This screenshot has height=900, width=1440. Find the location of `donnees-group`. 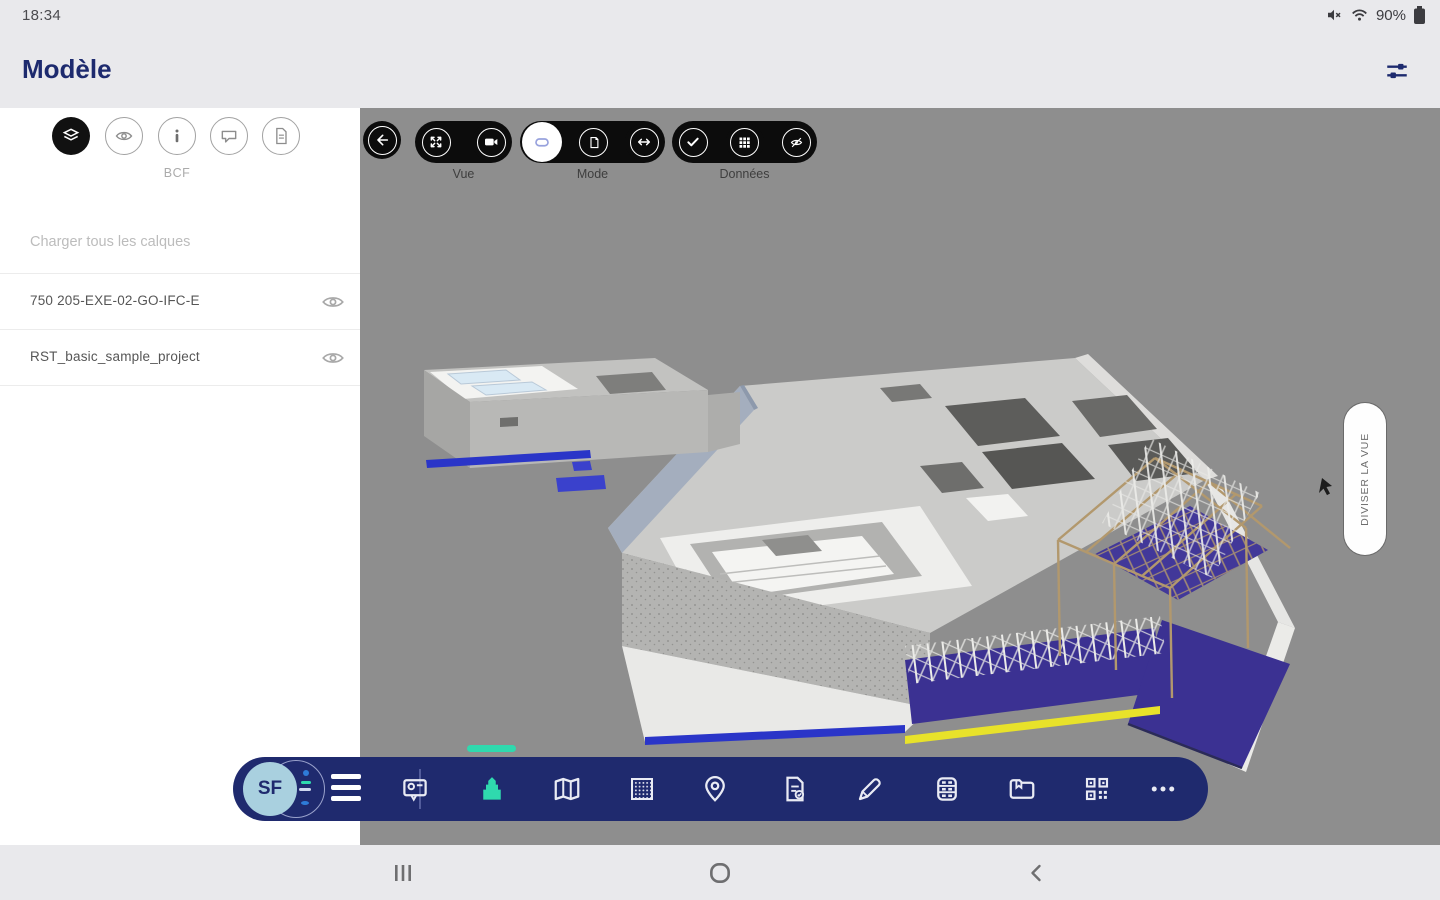

donnees-group is located at coordinates (744, 142).